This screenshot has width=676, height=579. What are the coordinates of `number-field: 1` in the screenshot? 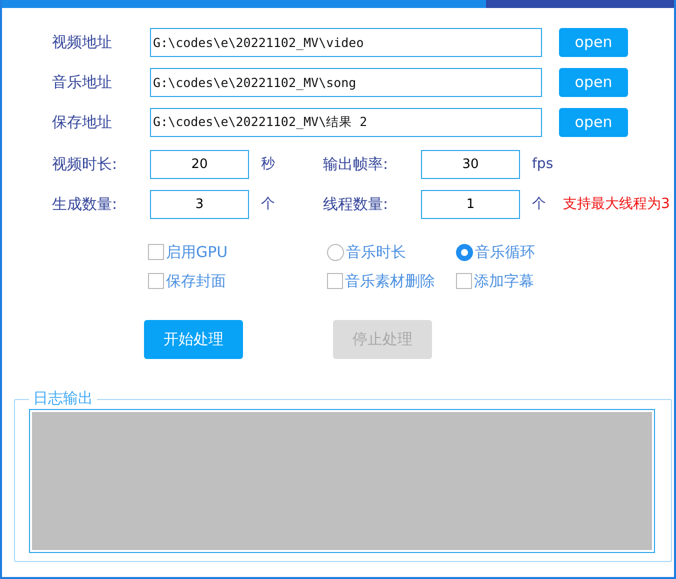 It's located at (470, 204).